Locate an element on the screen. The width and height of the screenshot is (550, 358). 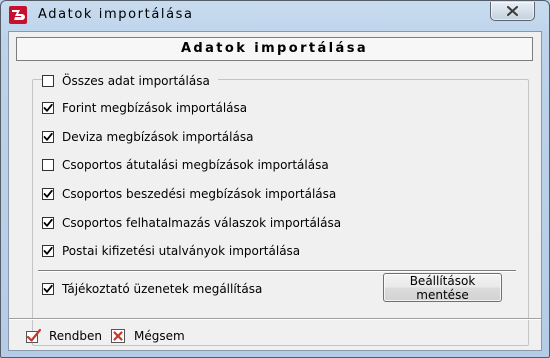
checkbox-csoportos-felhatalmazas is located at coordinates (48, 223).